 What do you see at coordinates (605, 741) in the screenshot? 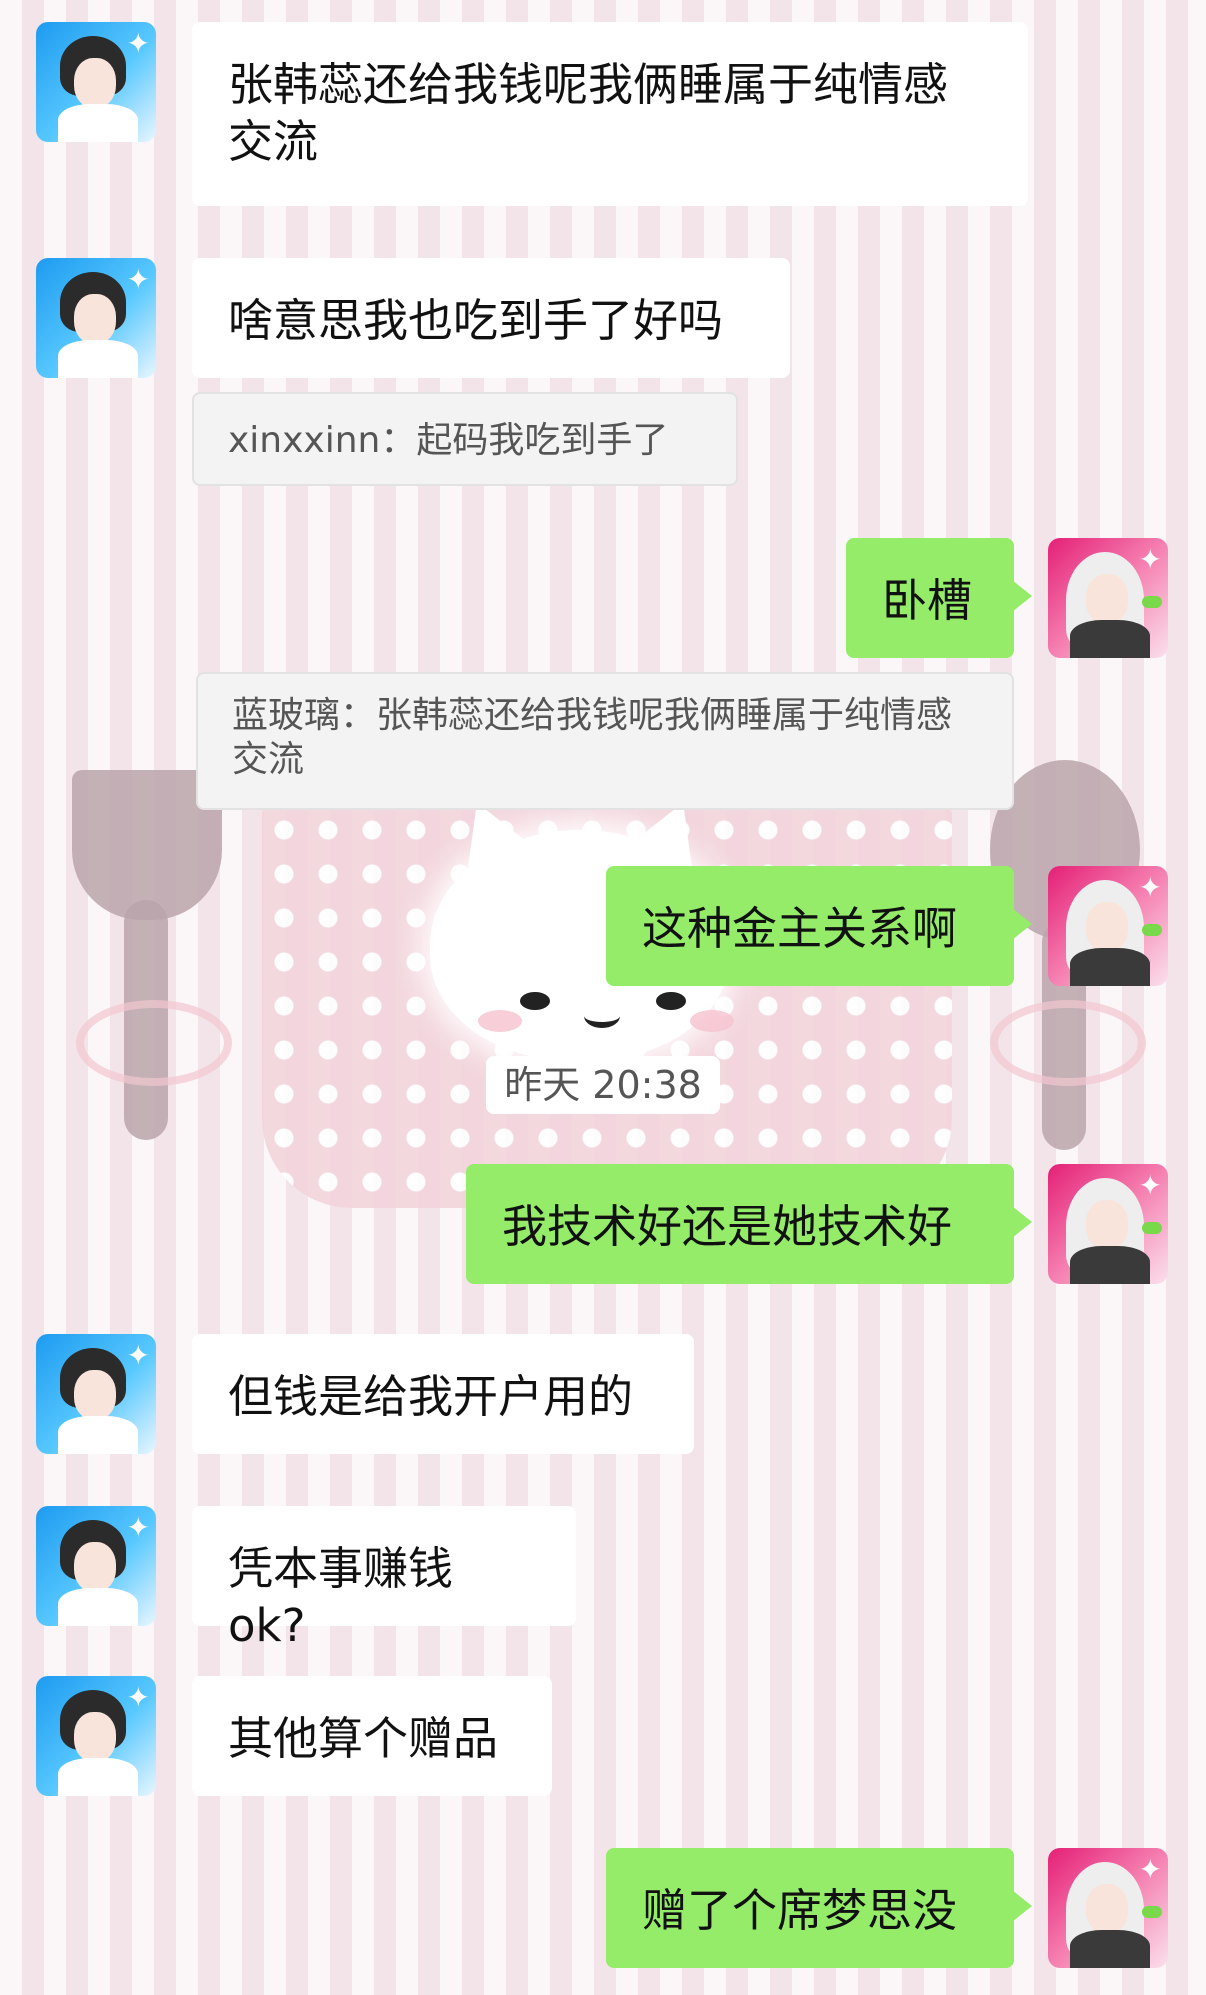
I see `quoted-message: 蓝玻璃：张韩蕊还给我钱呢我俩睡属于纯情感交流` at bounding box center [605, 741].